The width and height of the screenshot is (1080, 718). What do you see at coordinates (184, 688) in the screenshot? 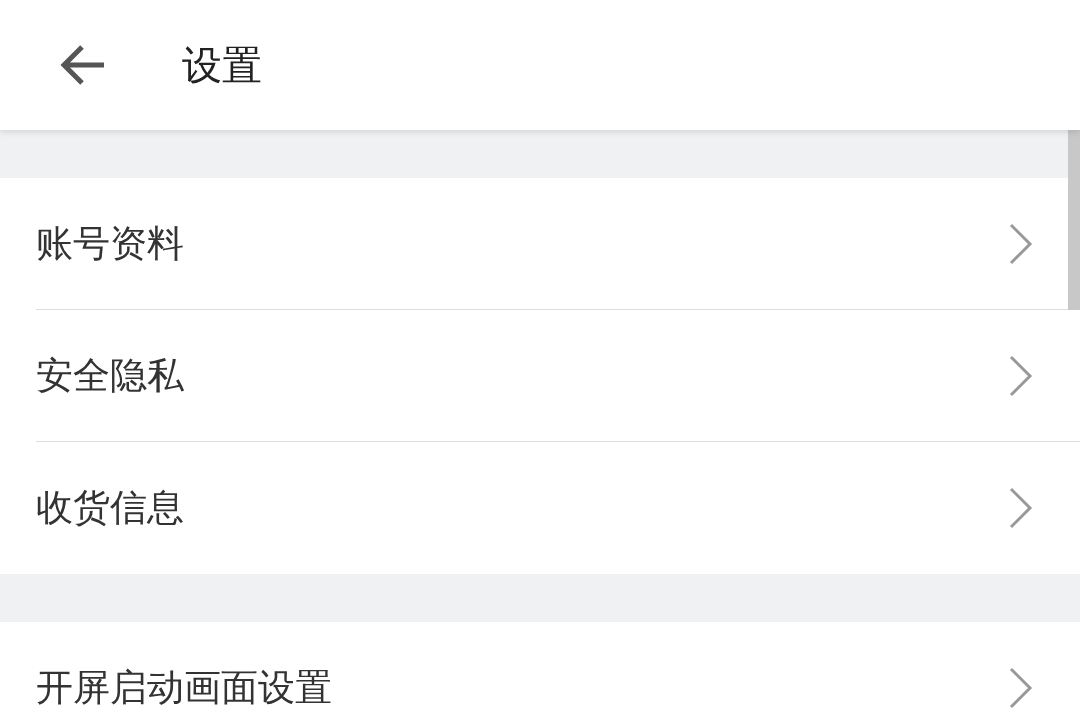
I see `menu-item-label: 开屏启动画面设置` at bounding box center [184, 688].